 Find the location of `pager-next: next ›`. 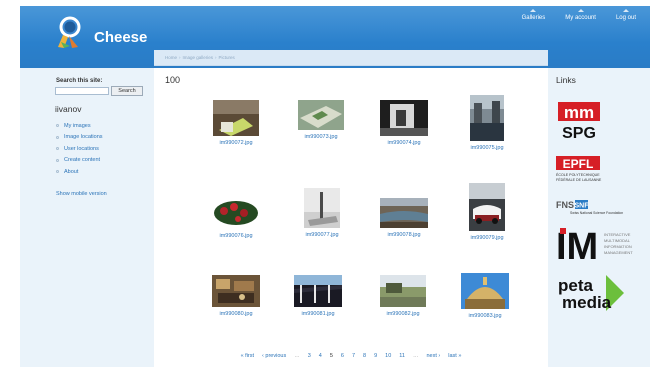

pager-next: next › is located at coordinates (433, 356).